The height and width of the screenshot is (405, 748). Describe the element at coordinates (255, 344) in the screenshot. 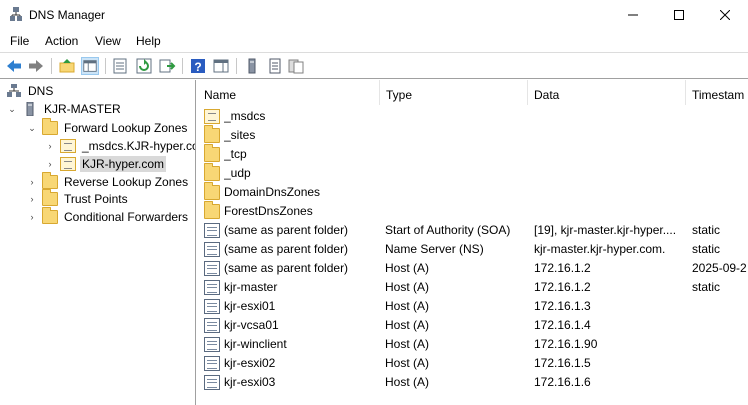

I see `cell-name: kjr-winclient` at that location.